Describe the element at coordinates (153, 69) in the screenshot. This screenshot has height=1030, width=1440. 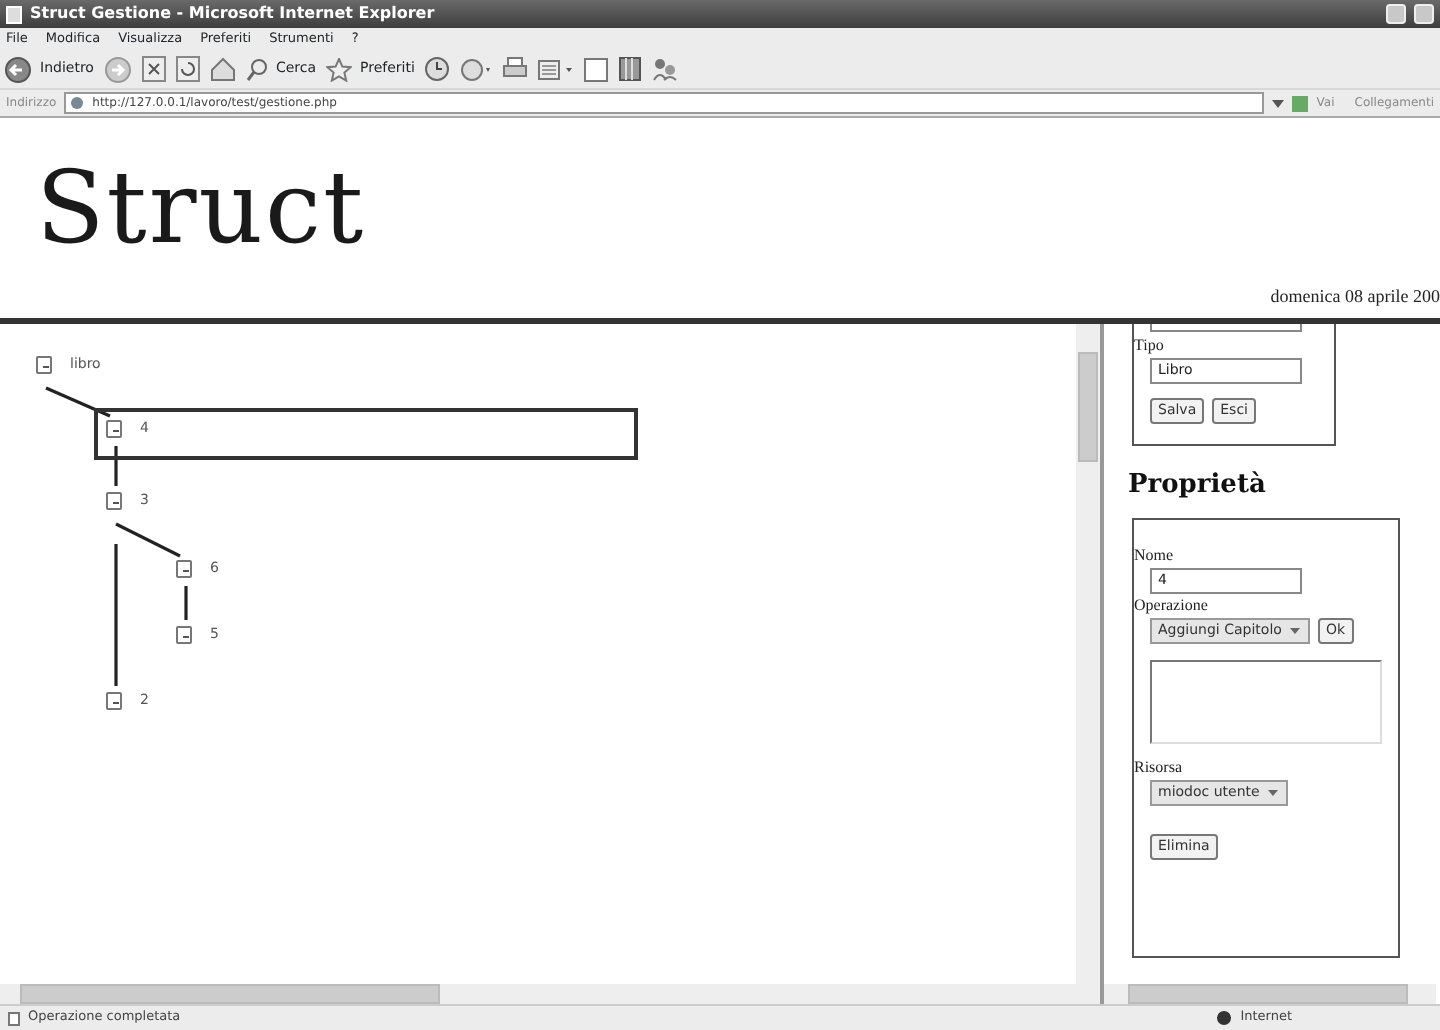
I see `stop-icon` at that location.